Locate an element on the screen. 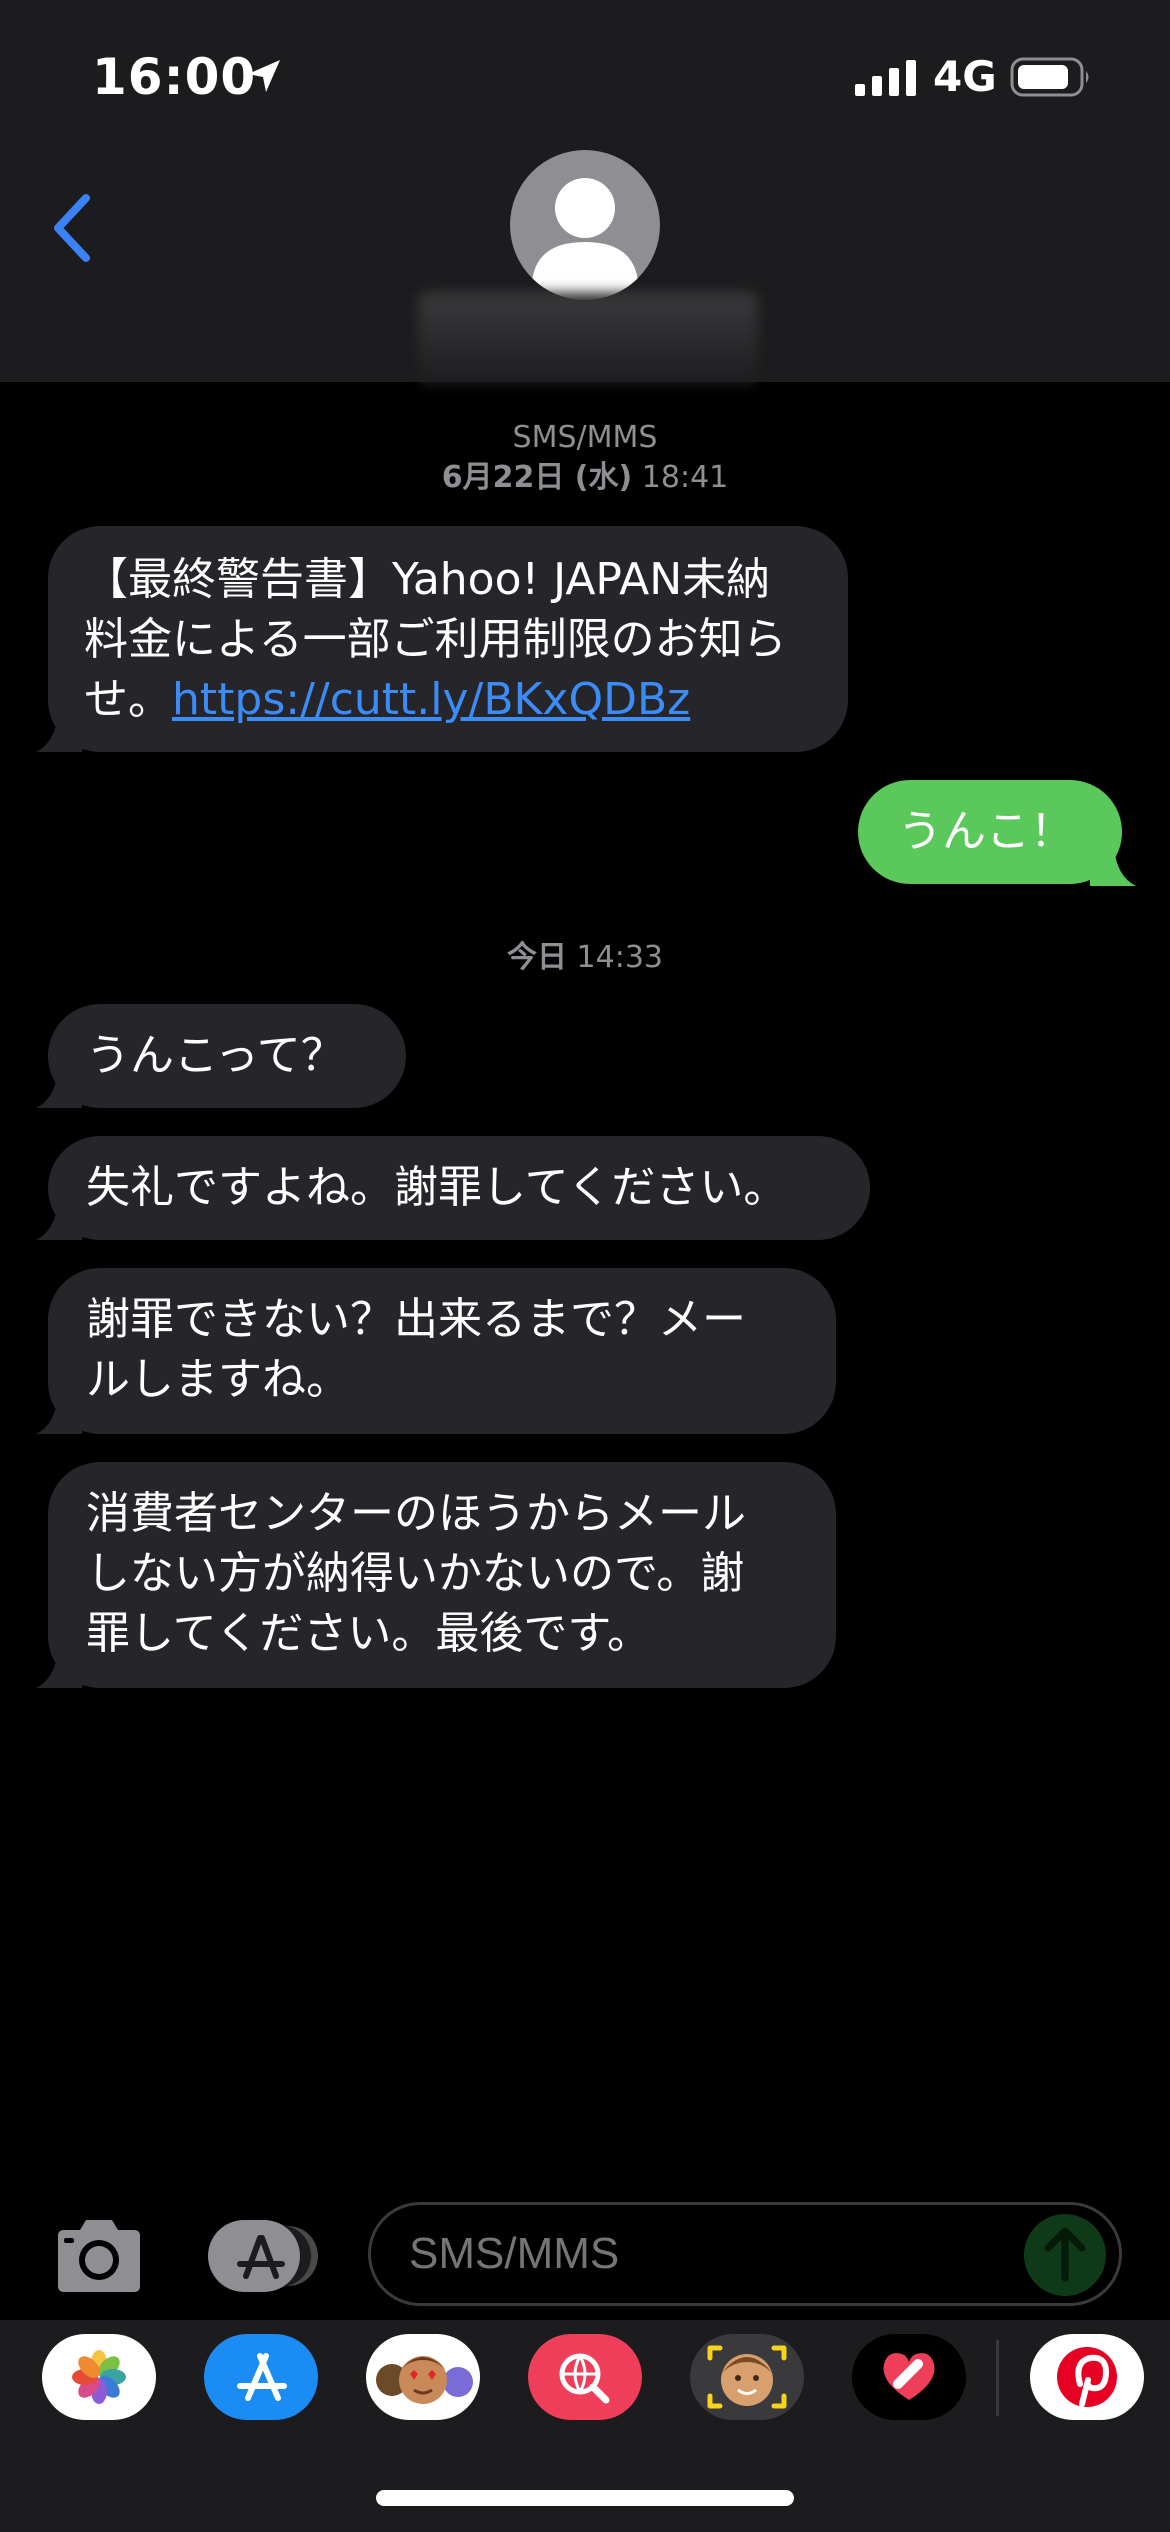 Image resolution: width=1170 pixels, height=2532 pixels. web-search-icon is located at coordinates (584, 2378).